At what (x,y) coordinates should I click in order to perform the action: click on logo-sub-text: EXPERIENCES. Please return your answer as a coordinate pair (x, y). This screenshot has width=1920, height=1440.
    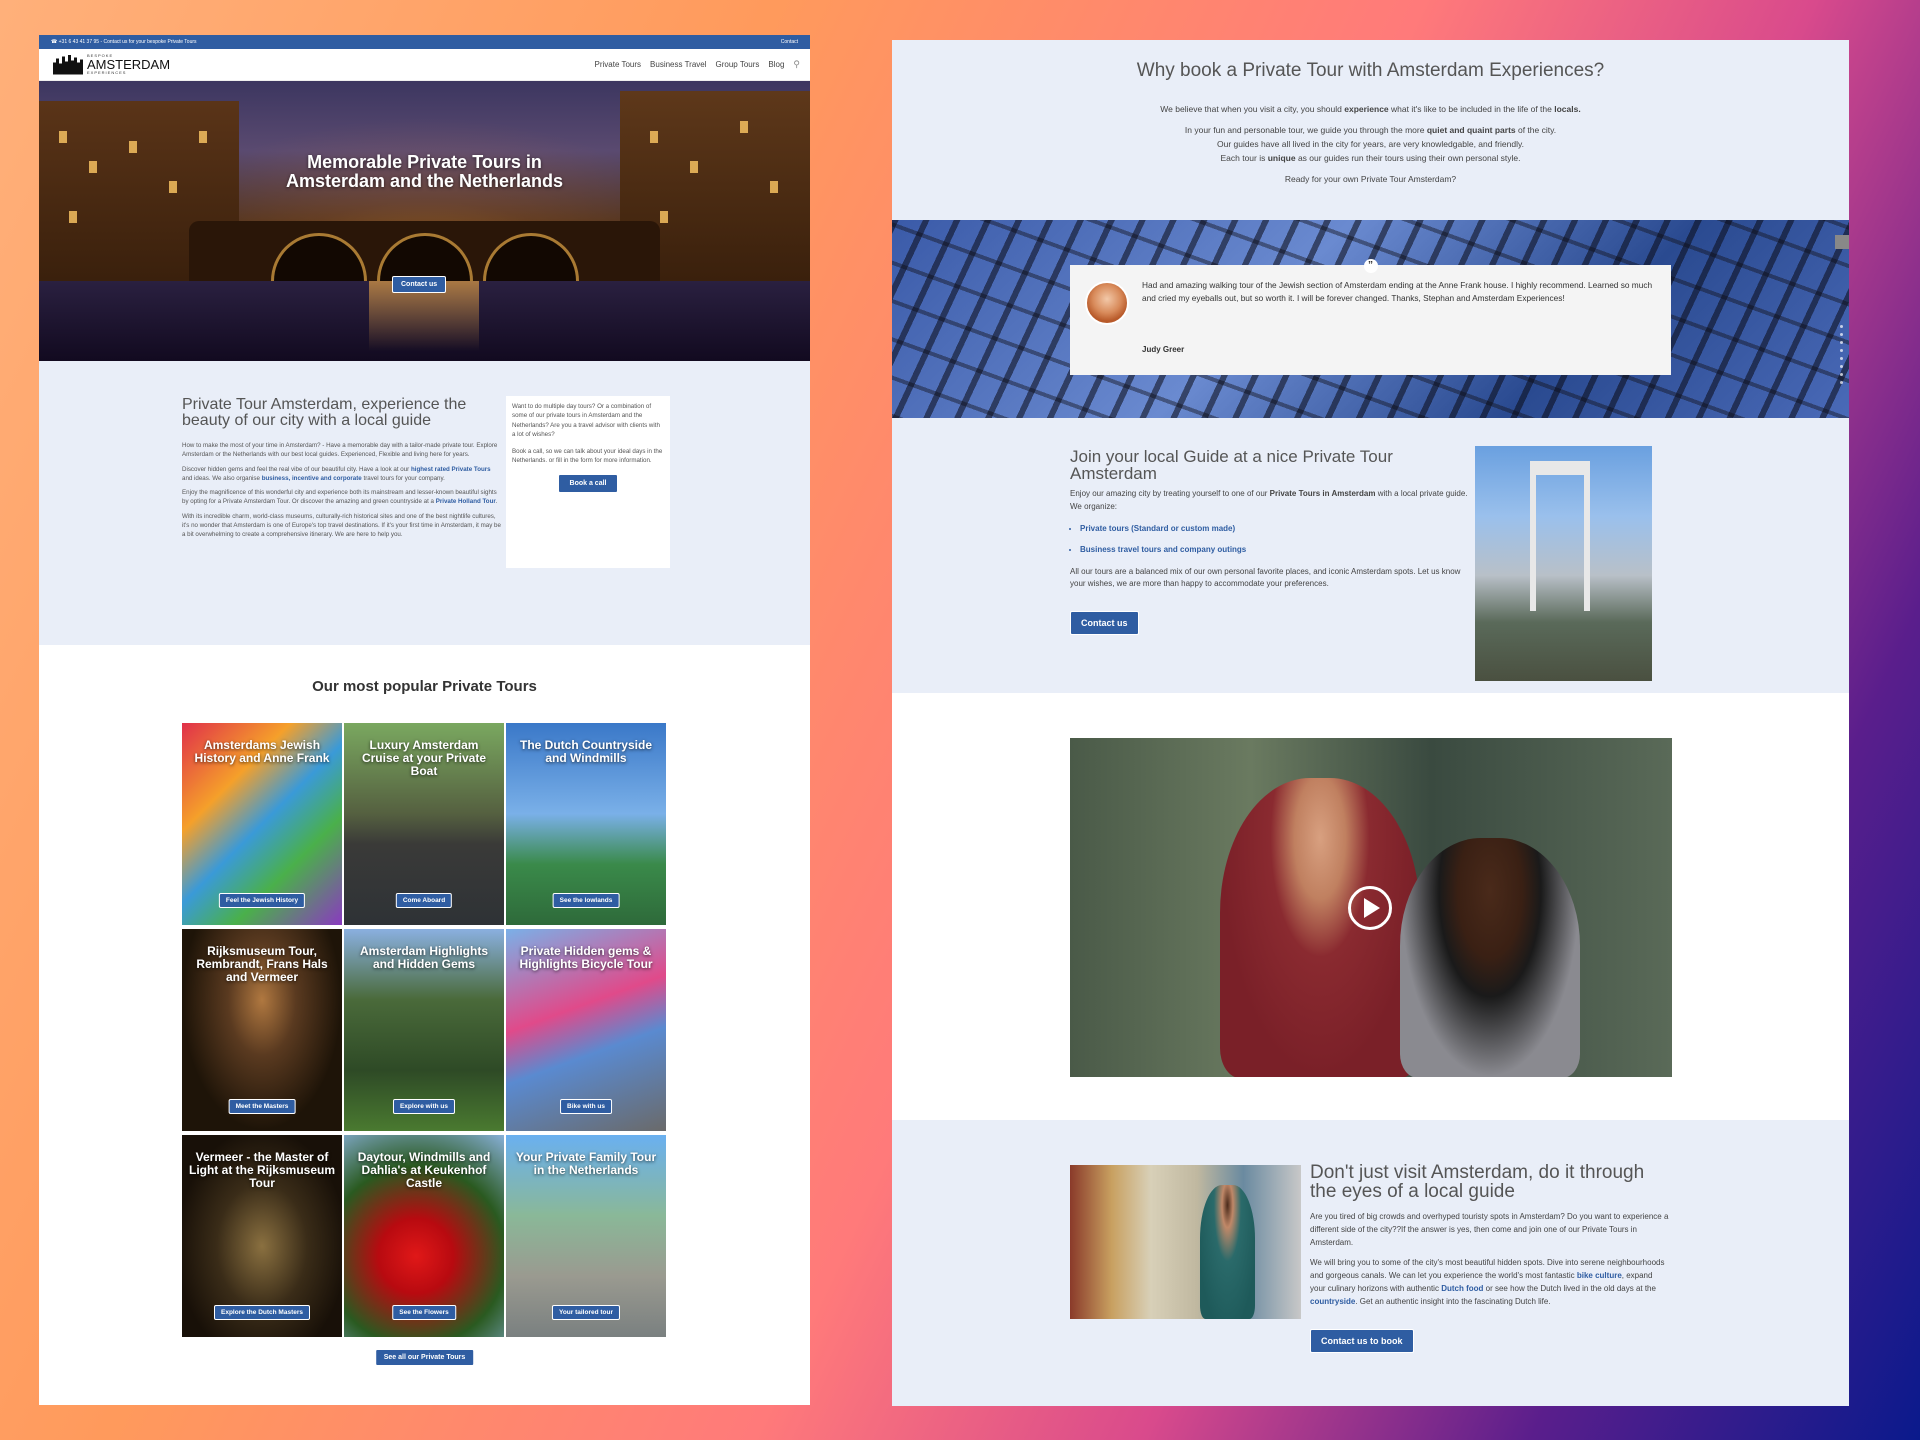
    Looking at the image, I should click on (107, 72).